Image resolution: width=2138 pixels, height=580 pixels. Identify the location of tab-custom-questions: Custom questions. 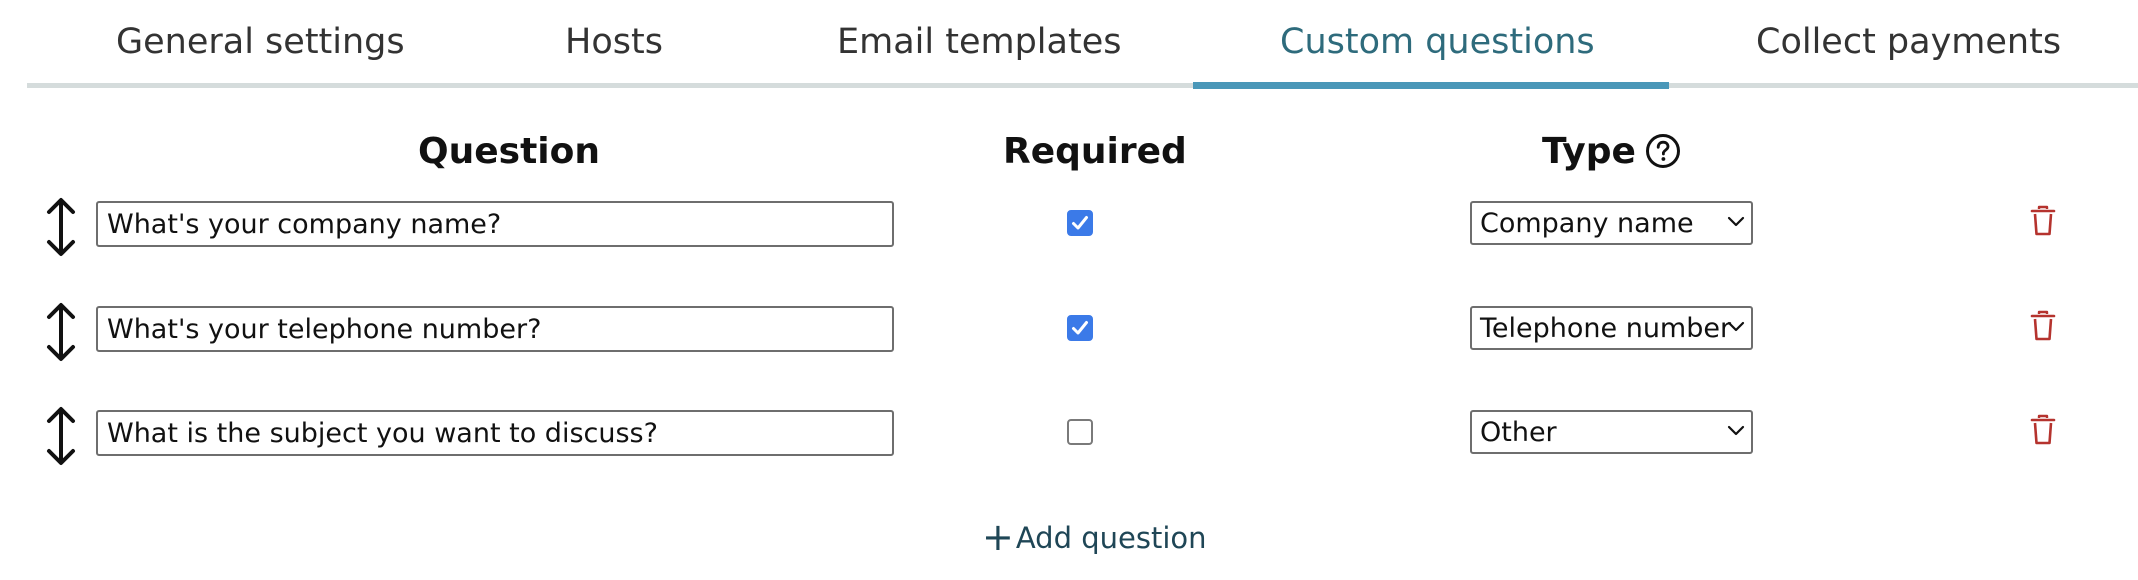
(1437, 42).